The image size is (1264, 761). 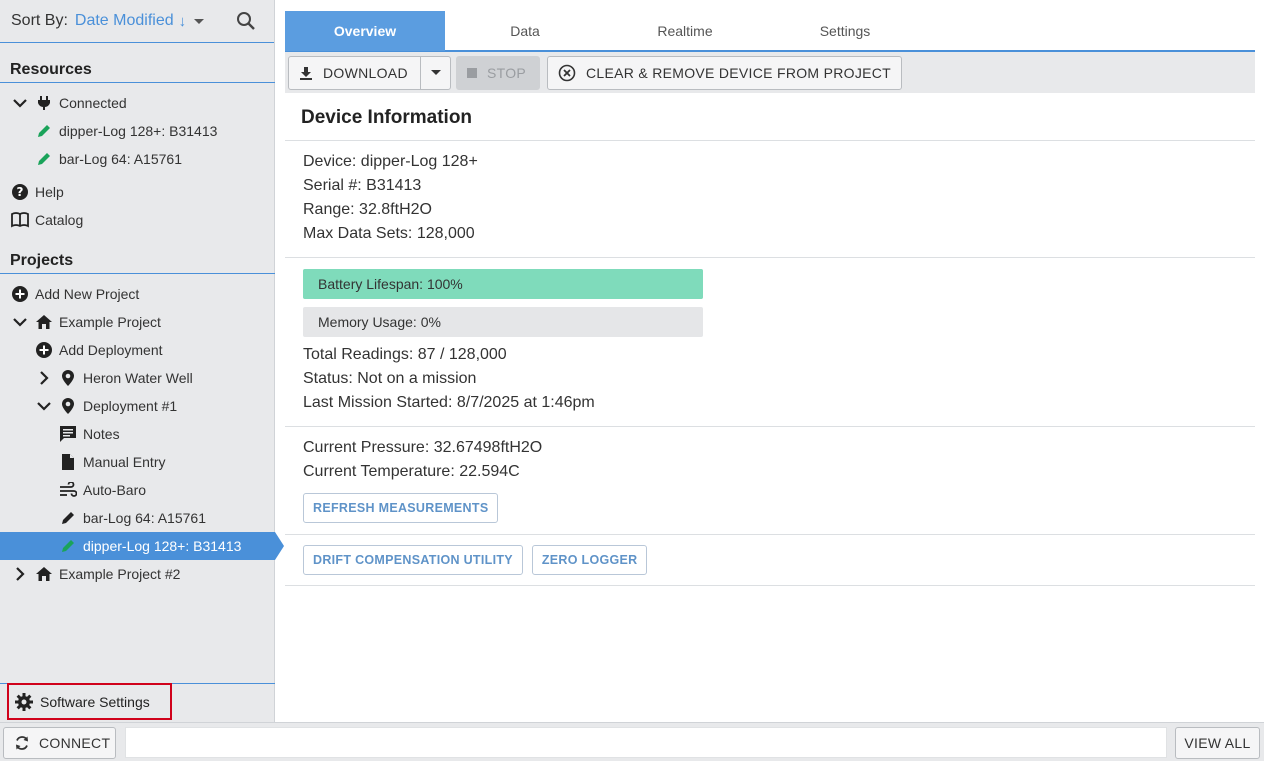 What do you see at coordinates (39, 20) in the screenshot?
I see `sort-label: Sort By:` at bounding box center [39, 20].